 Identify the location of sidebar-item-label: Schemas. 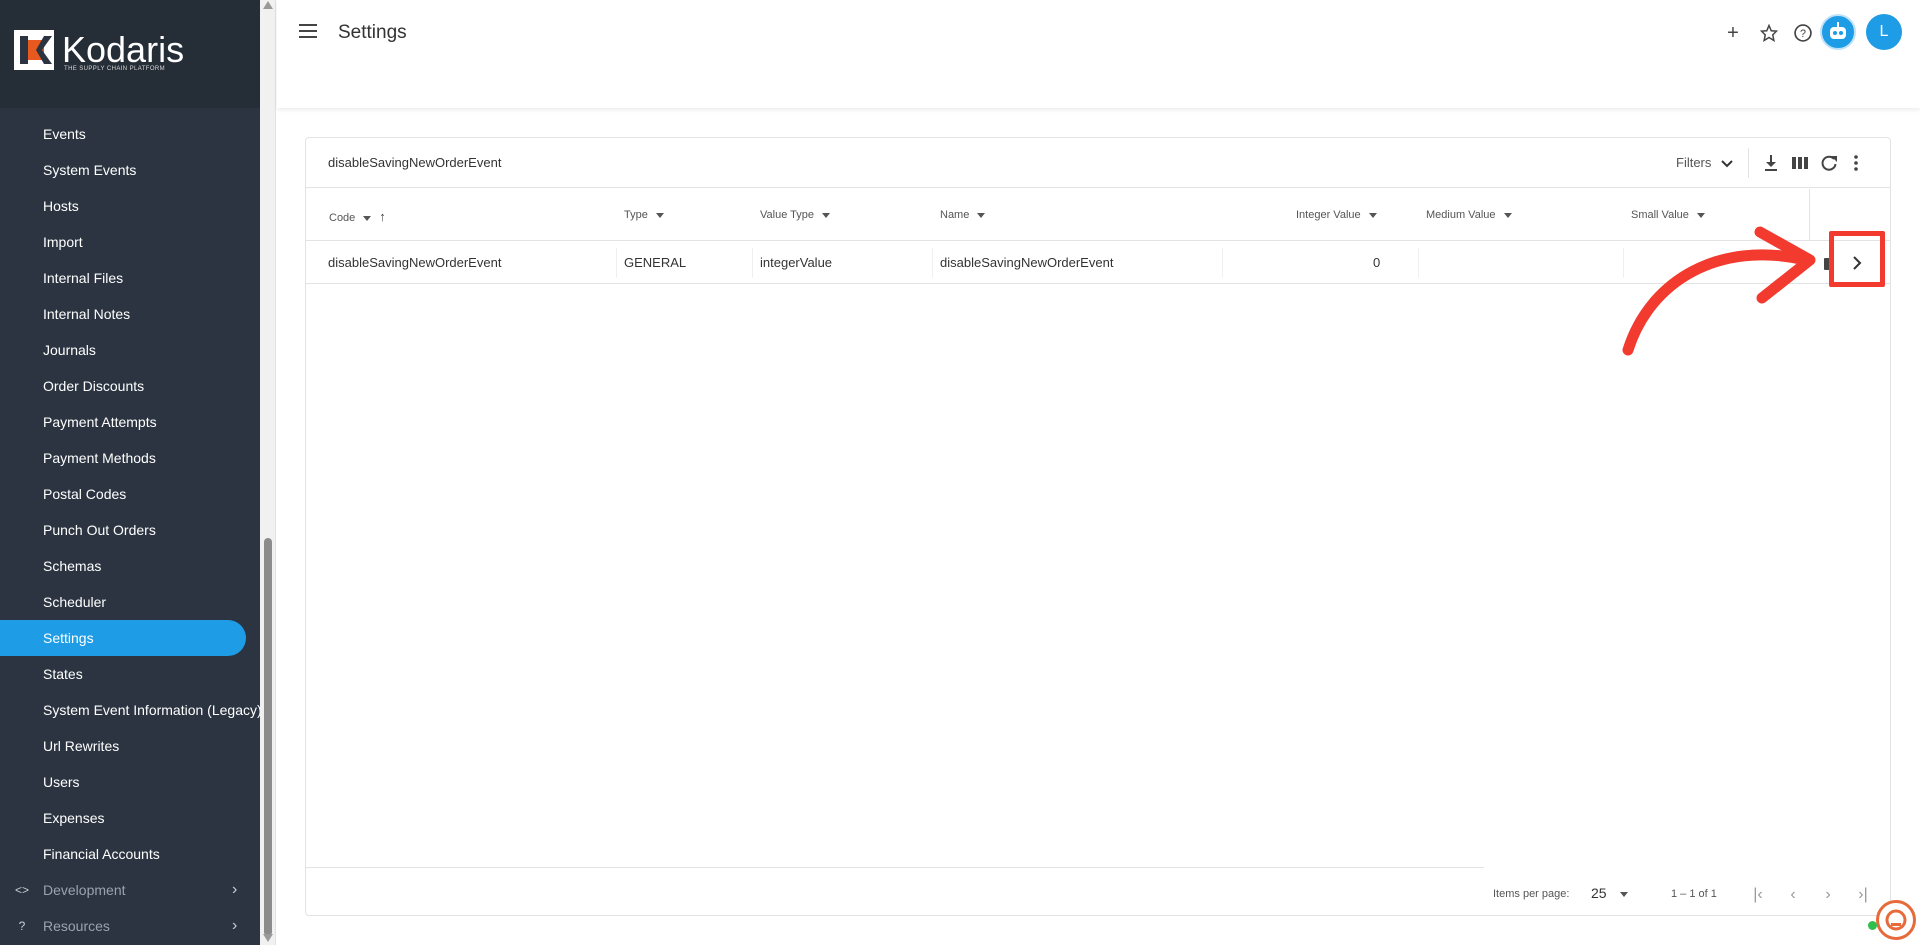
(72, 566).